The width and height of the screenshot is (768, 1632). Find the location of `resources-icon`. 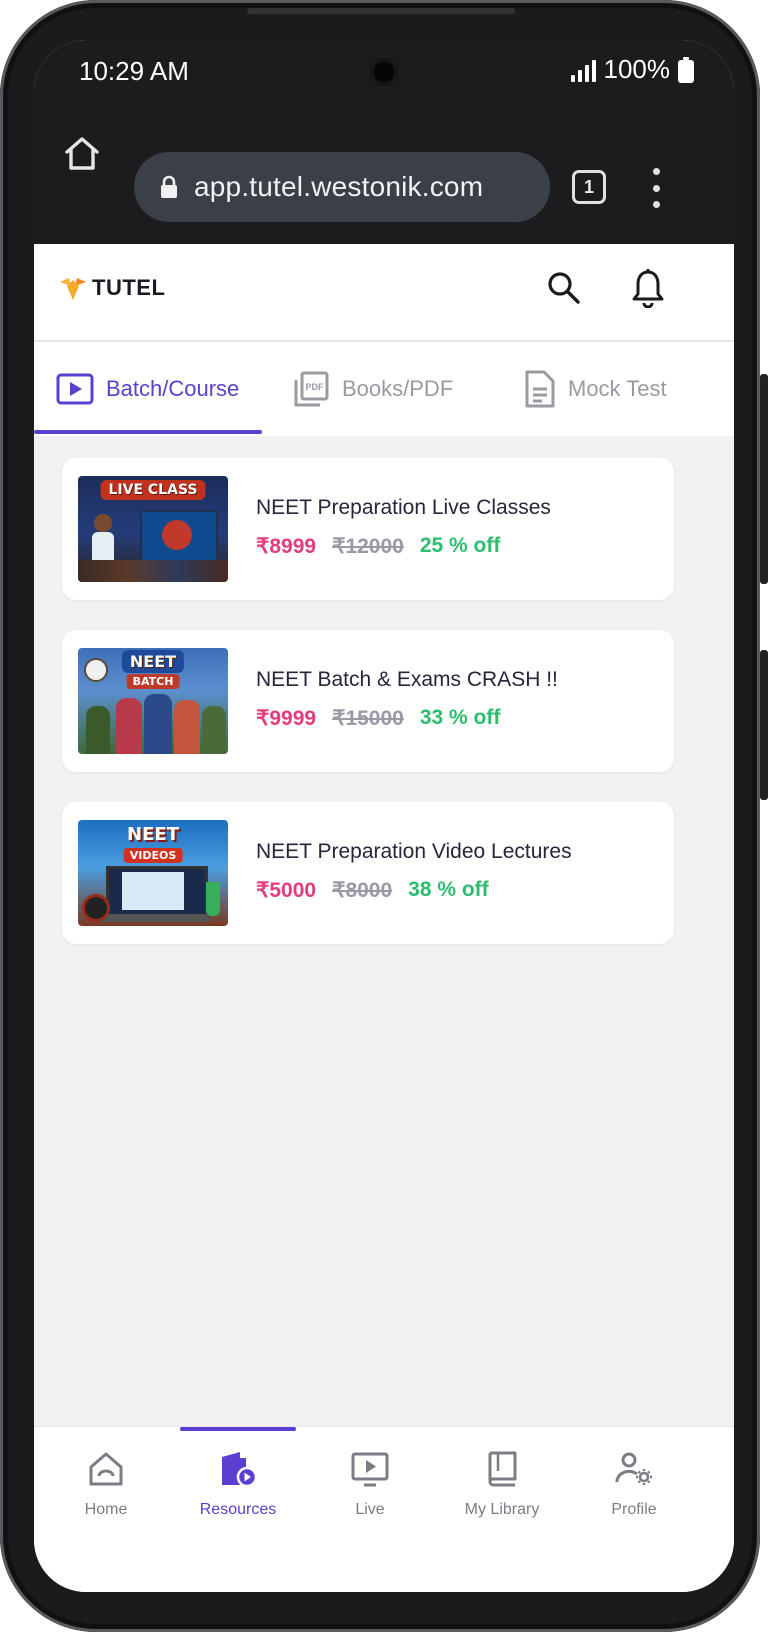

resources-icon is located at coordinates (240, 1470).